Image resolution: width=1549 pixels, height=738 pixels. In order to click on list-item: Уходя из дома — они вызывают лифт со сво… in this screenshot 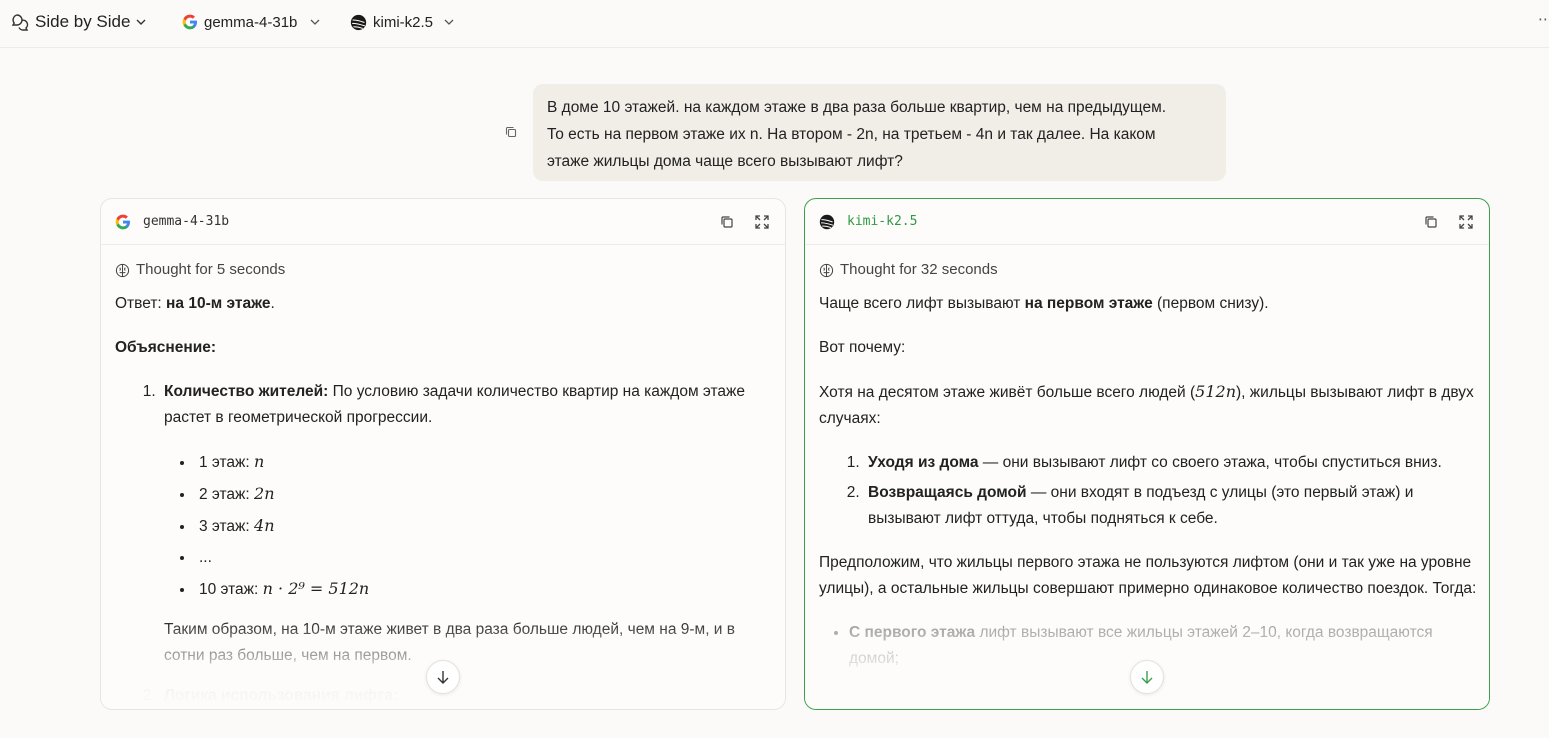, I will do `click(1171, 463)`.